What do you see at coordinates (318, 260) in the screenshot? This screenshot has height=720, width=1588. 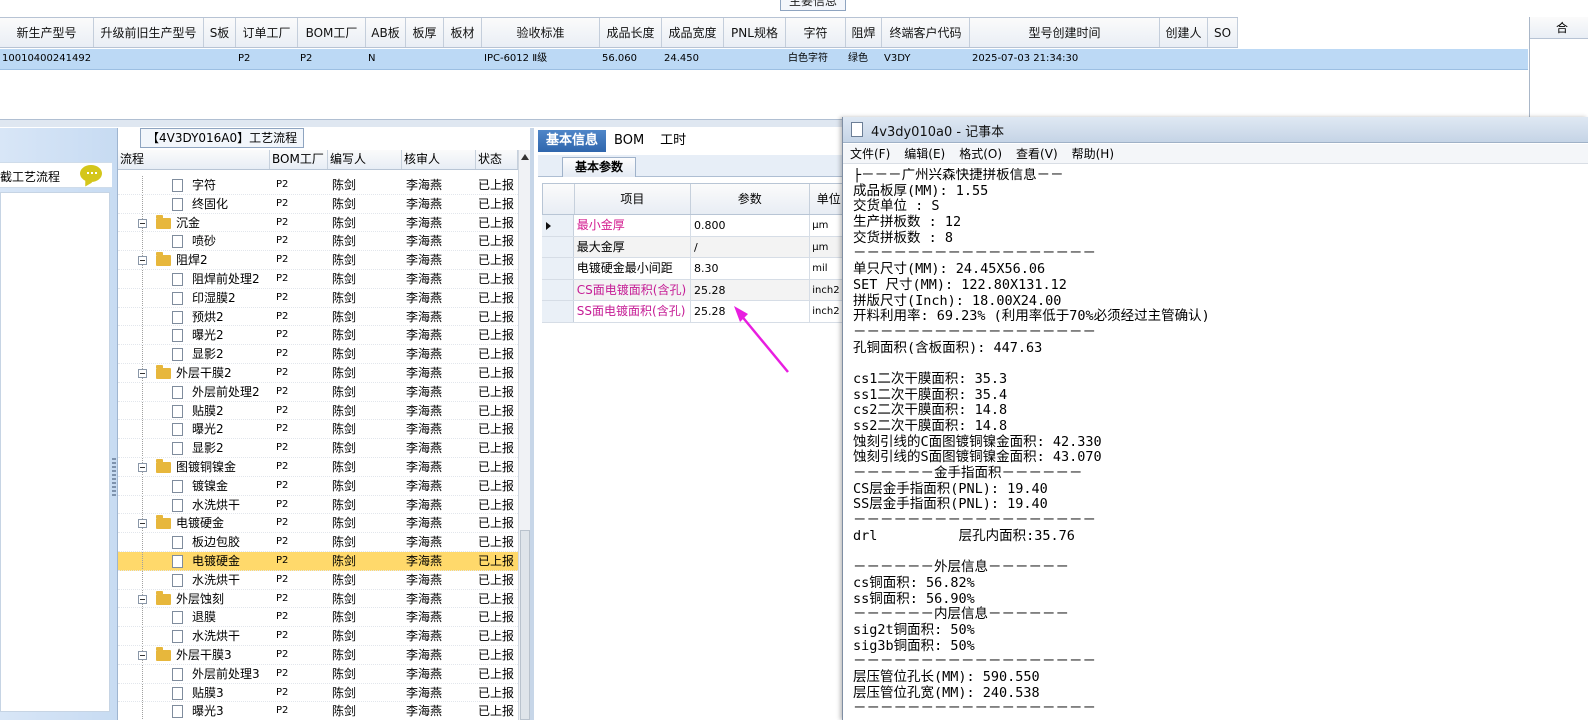 I see `tree-row: 阻焊2 P2 陈剑 李海燕 已上报` at bounding box center [318, 260].